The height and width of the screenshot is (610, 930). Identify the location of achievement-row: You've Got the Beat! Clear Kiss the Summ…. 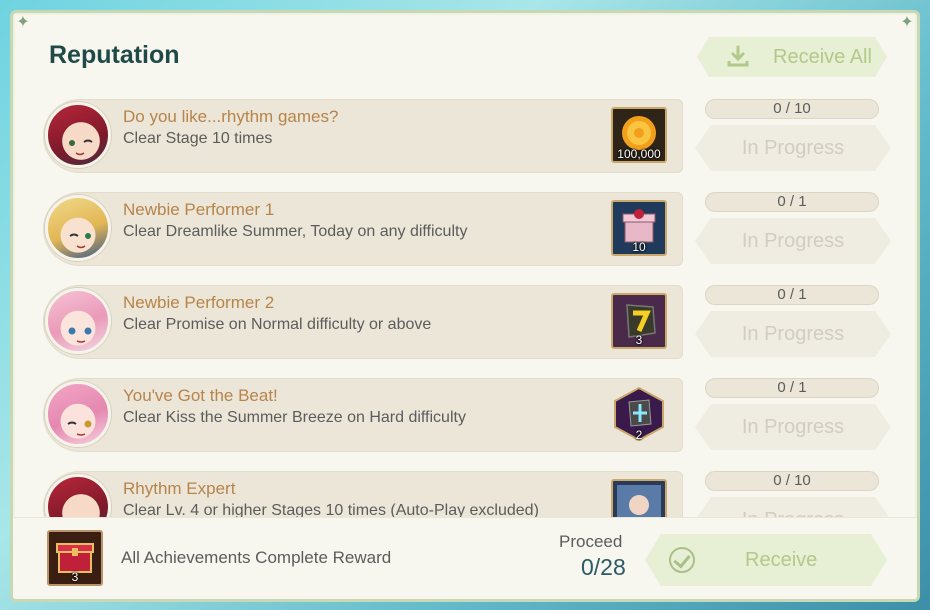
(358, 415).